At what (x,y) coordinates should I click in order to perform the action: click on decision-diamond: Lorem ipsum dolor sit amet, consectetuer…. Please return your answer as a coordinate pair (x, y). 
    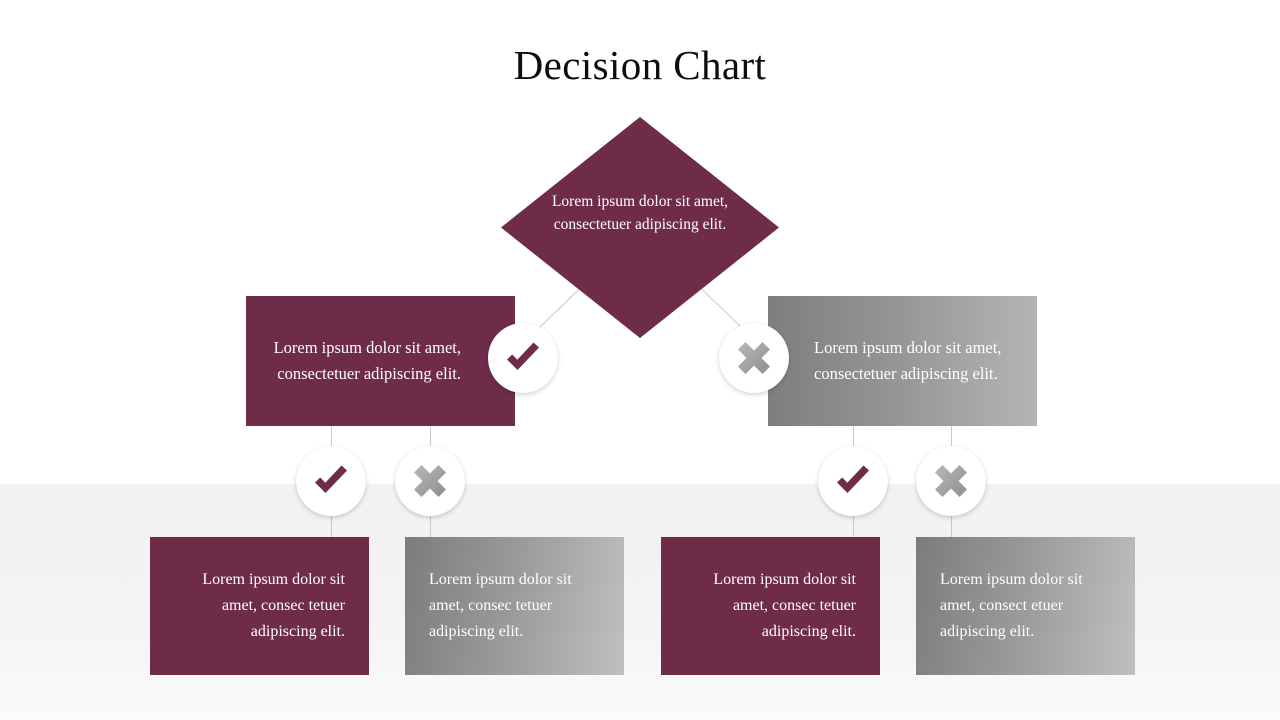
    Looking at the image, I should click on (640, 227).